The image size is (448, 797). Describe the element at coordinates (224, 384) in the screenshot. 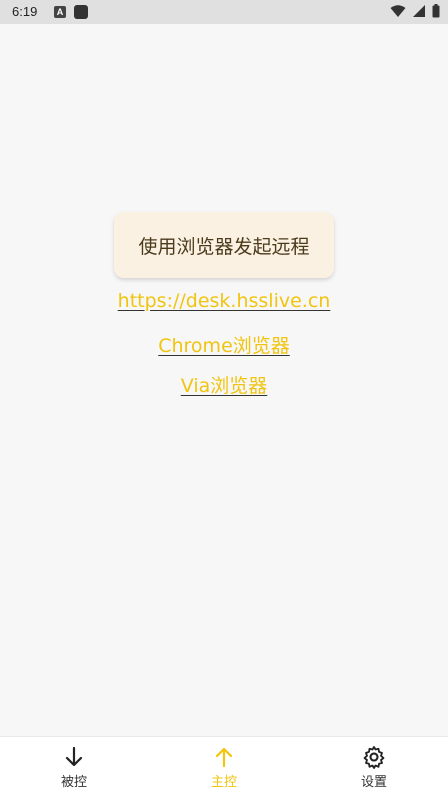

I see `via-browser-link: Via浏览器` at that location.